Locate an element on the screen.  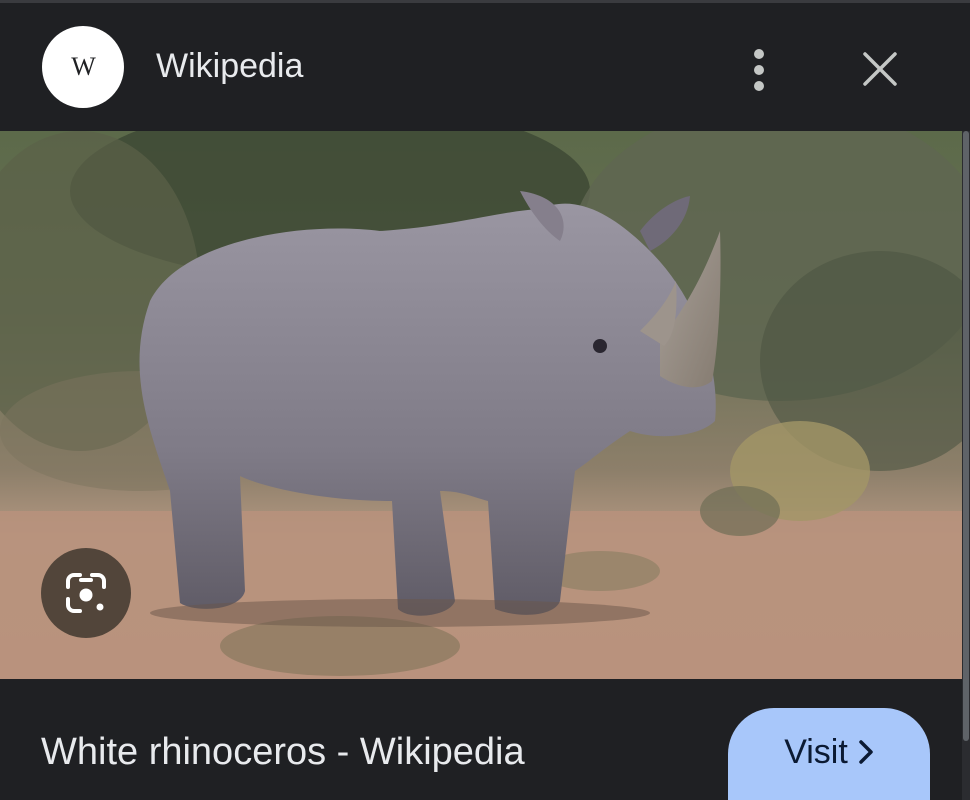
site-logo-letter: W is located at coordinates (83, 66).